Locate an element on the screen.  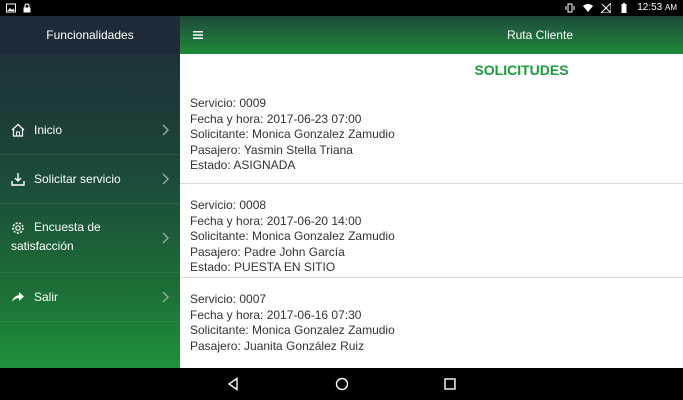
battery-icon is located at coordinates (624, 7).